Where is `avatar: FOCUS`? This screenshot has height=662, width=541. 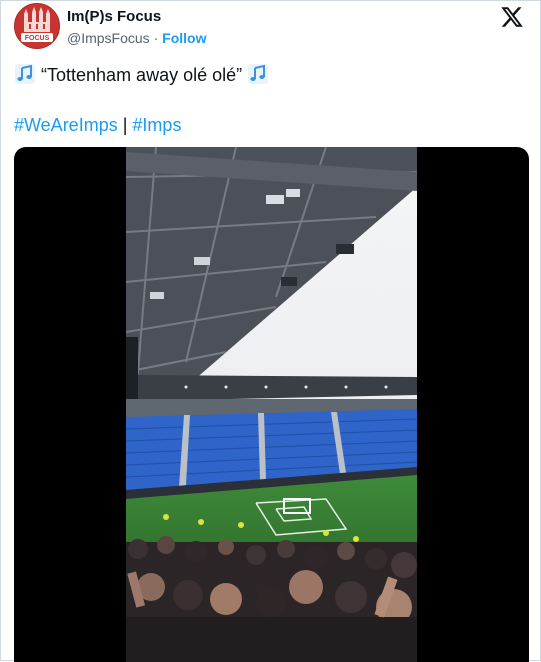 avatar: FOCUS is located at coordinates (37, 26).